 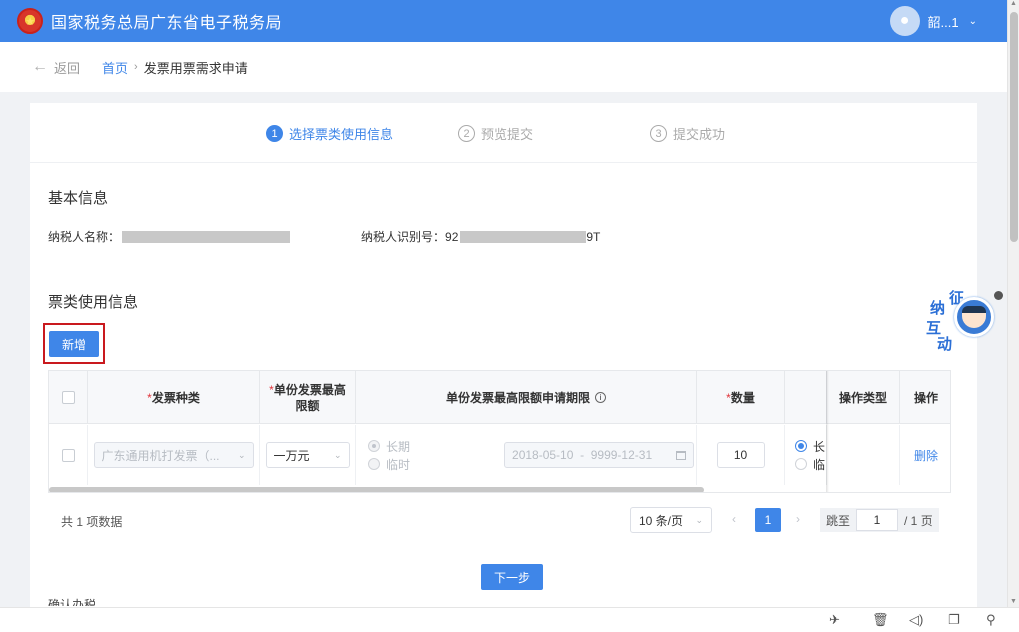 What do you see at coordinates (507, 134) in the screenshot?
I see `step-label: 预览提交` at bounding box center [507, 134].